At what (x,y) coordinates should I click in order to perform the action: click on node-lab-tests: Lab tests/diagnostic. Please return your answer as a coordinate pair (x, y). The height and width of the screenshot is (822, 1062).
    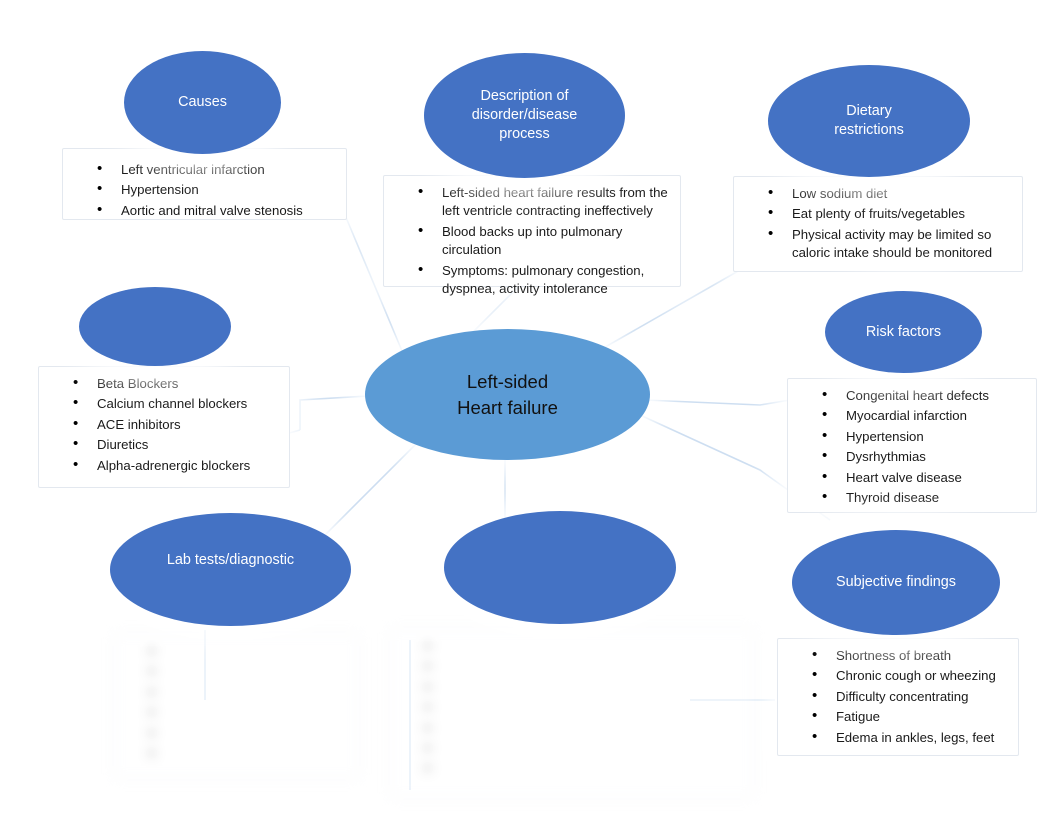
    Looking at the image, I should click on (230, 569).